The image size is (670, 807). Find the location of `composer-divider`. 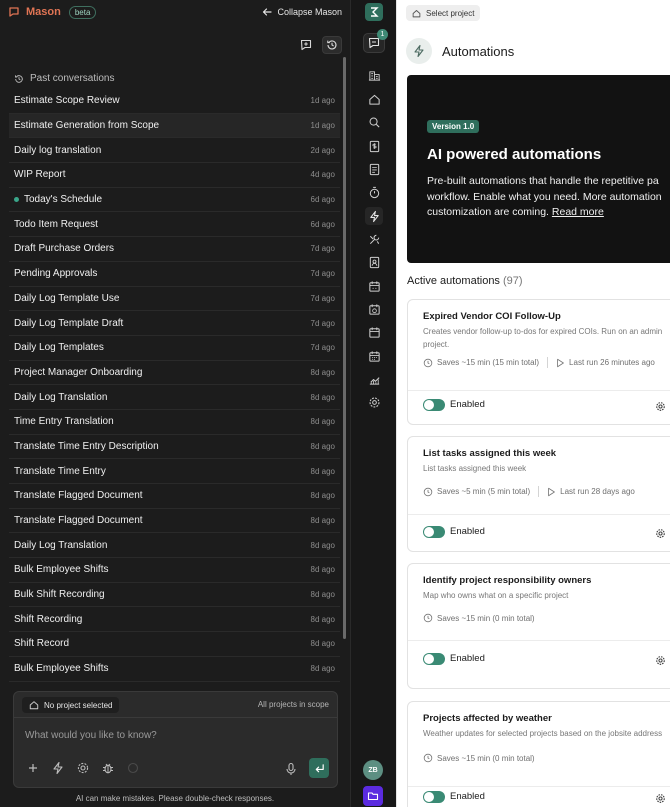

composer-divider is located at coordinates (175, 717).